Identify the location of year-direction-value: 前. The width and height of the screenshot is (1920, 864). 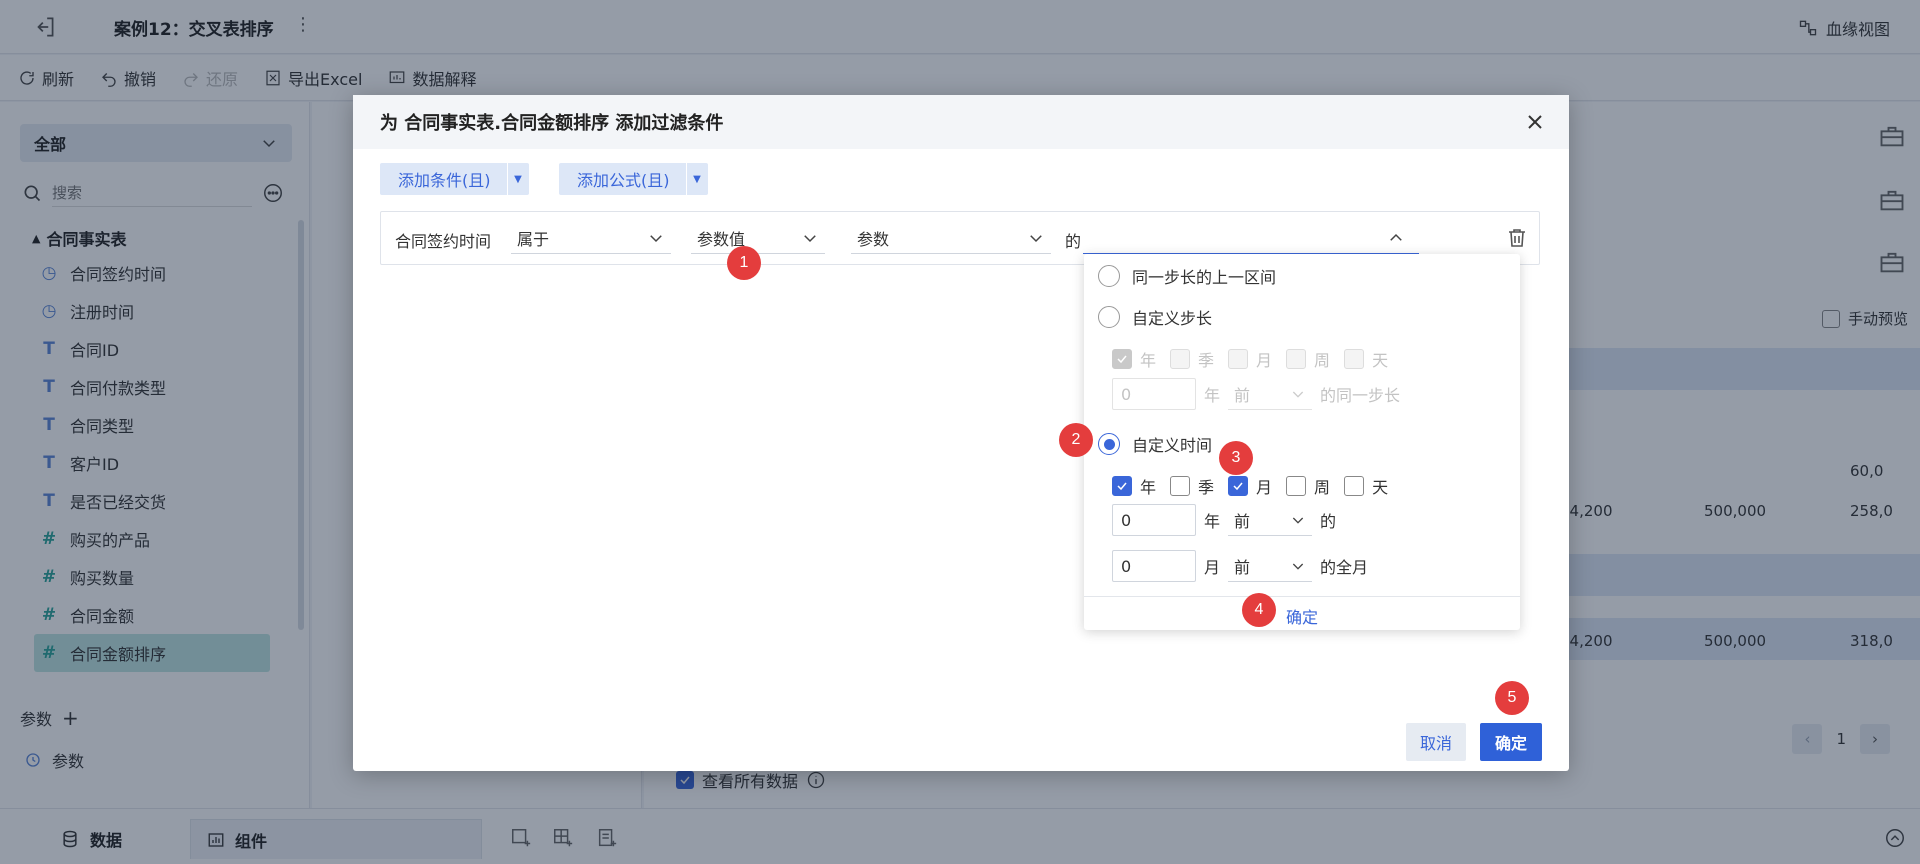
(1242, 521).